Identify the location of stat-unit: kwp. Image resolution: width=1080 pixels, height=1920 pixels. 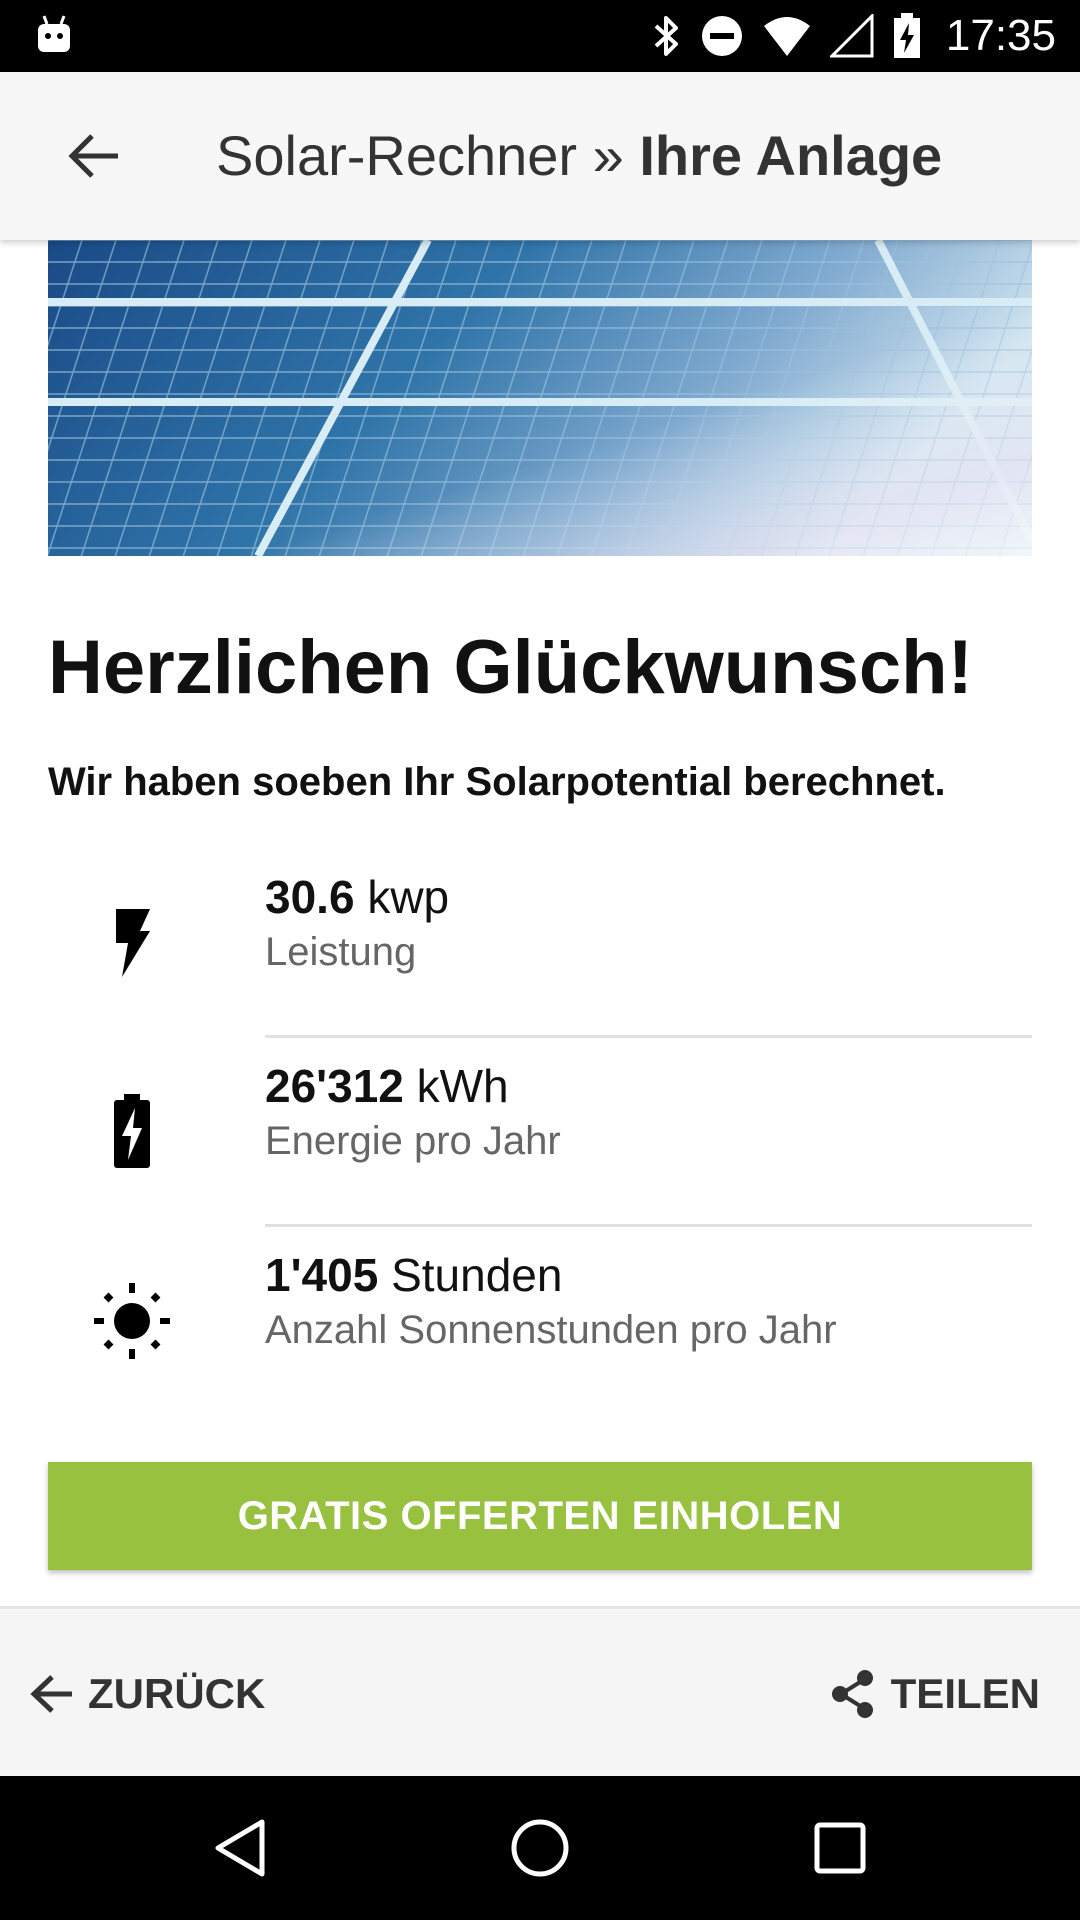
(408, 897).